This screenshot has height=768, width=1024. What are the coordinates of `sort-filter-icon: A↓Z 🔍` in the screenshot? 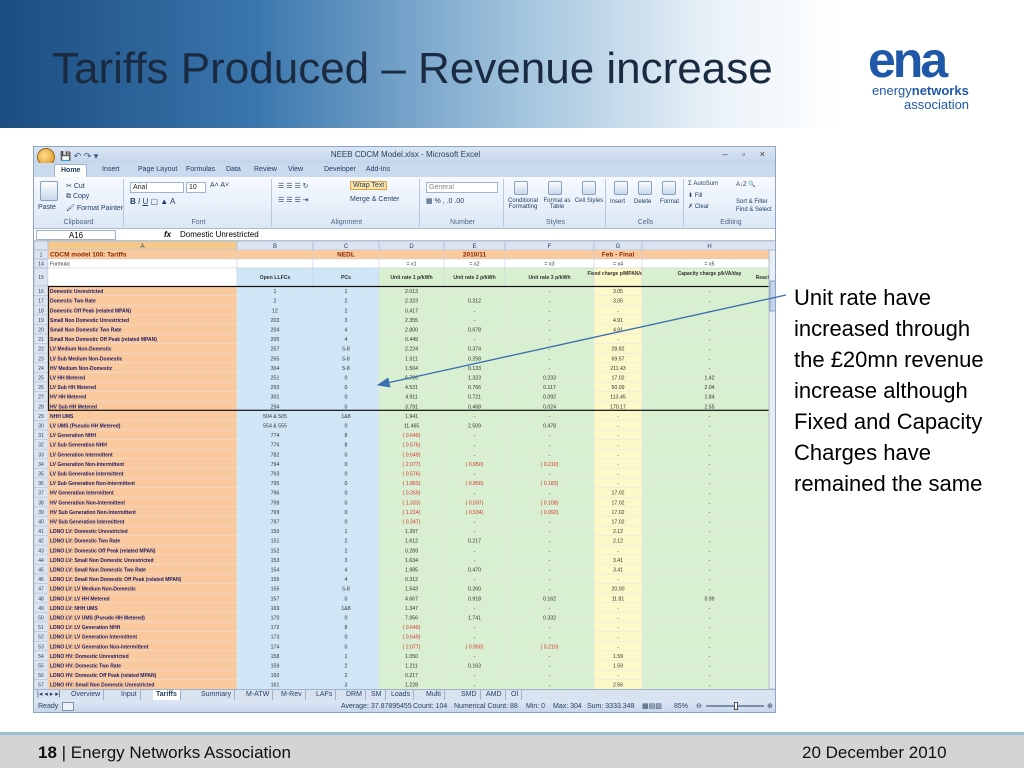 It's located at (746, 184).